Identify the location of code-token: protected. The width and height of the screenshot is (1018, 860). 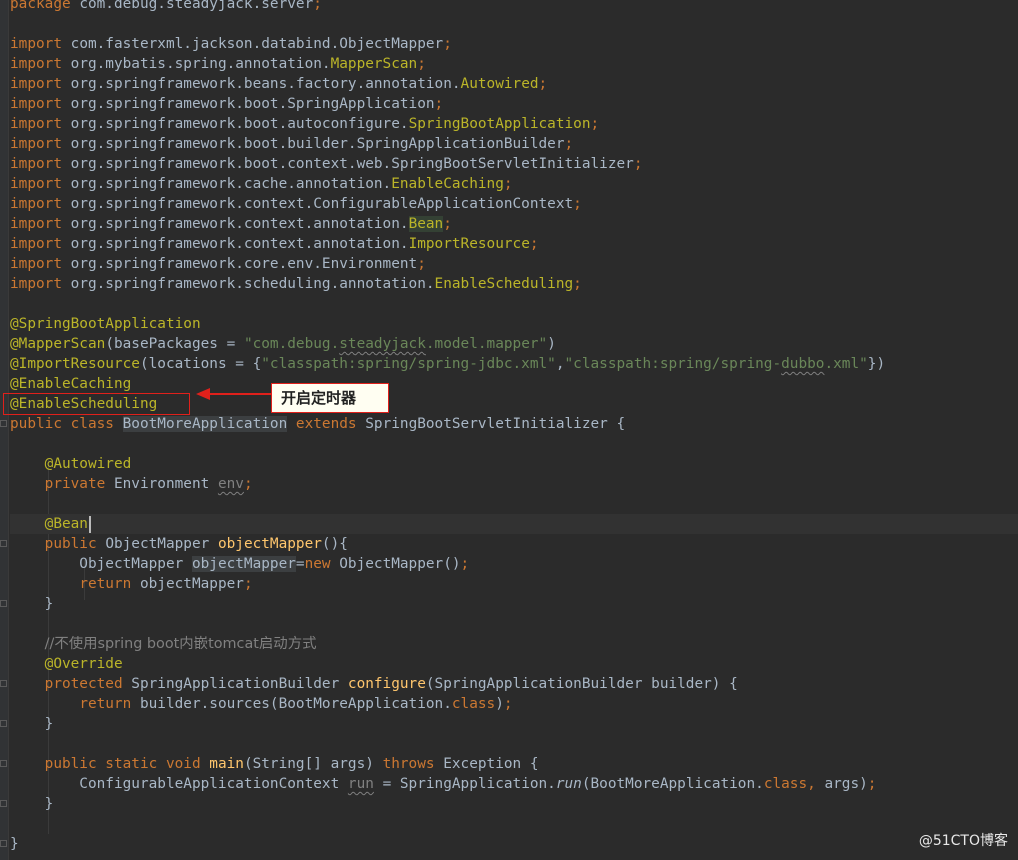
(88, 684).